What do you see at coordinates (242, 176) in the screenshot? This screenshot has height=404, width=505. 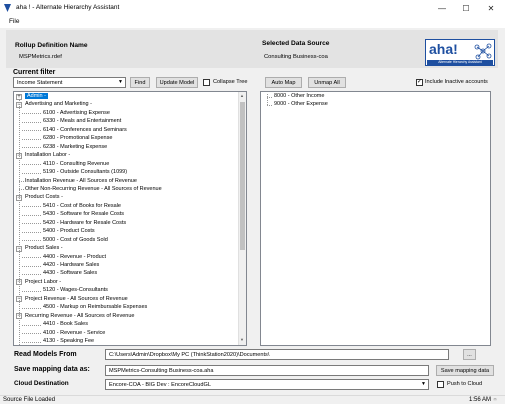 I see `scroll-thumb` at bounding box center [242, 176].